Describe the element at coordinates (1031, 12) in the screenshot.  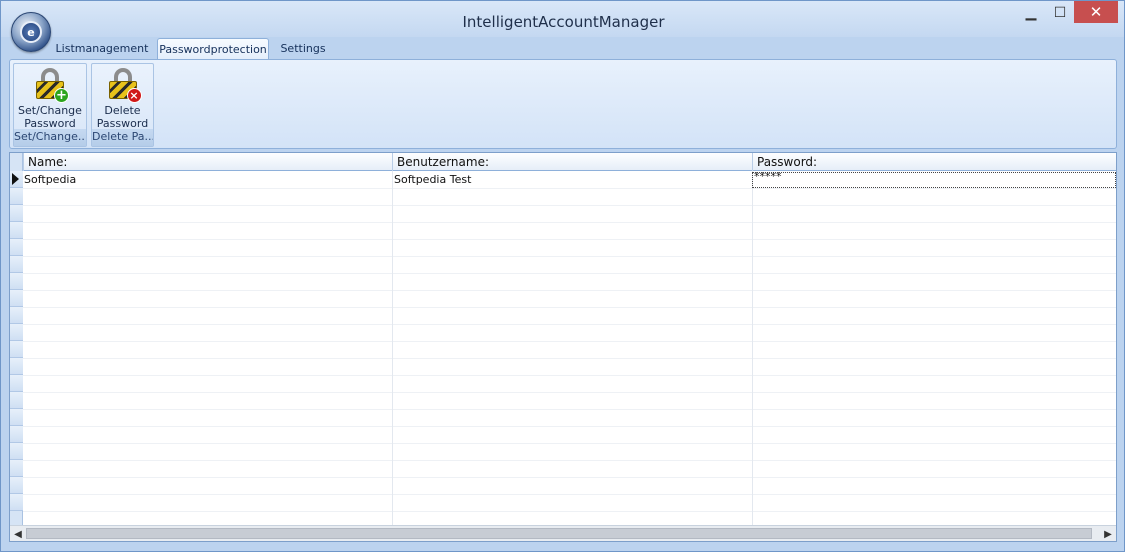
I see `minimize-button: ▁` at that location.